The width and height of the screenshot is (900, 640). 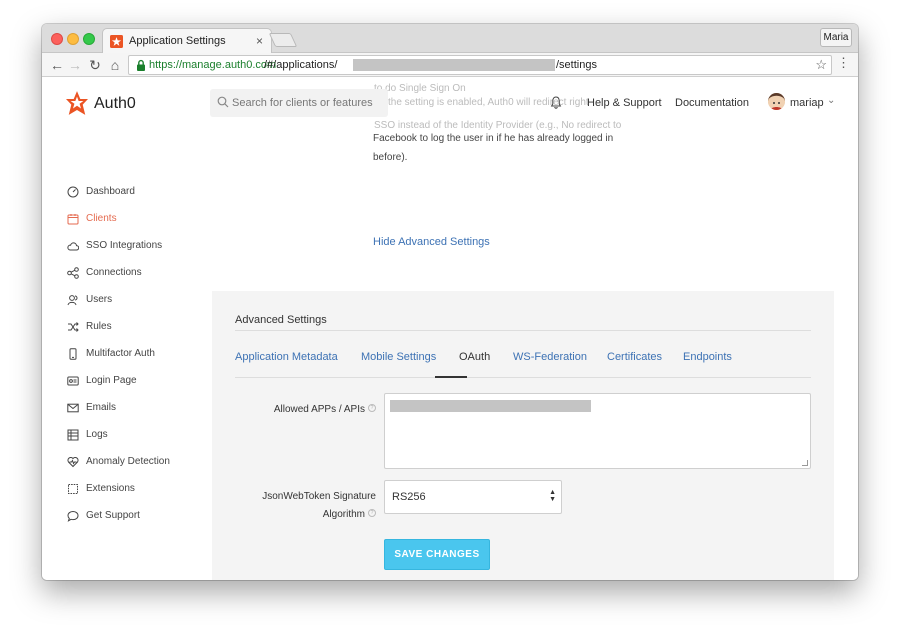 I want to click on extensions-icon, so click(x=73, y=489).